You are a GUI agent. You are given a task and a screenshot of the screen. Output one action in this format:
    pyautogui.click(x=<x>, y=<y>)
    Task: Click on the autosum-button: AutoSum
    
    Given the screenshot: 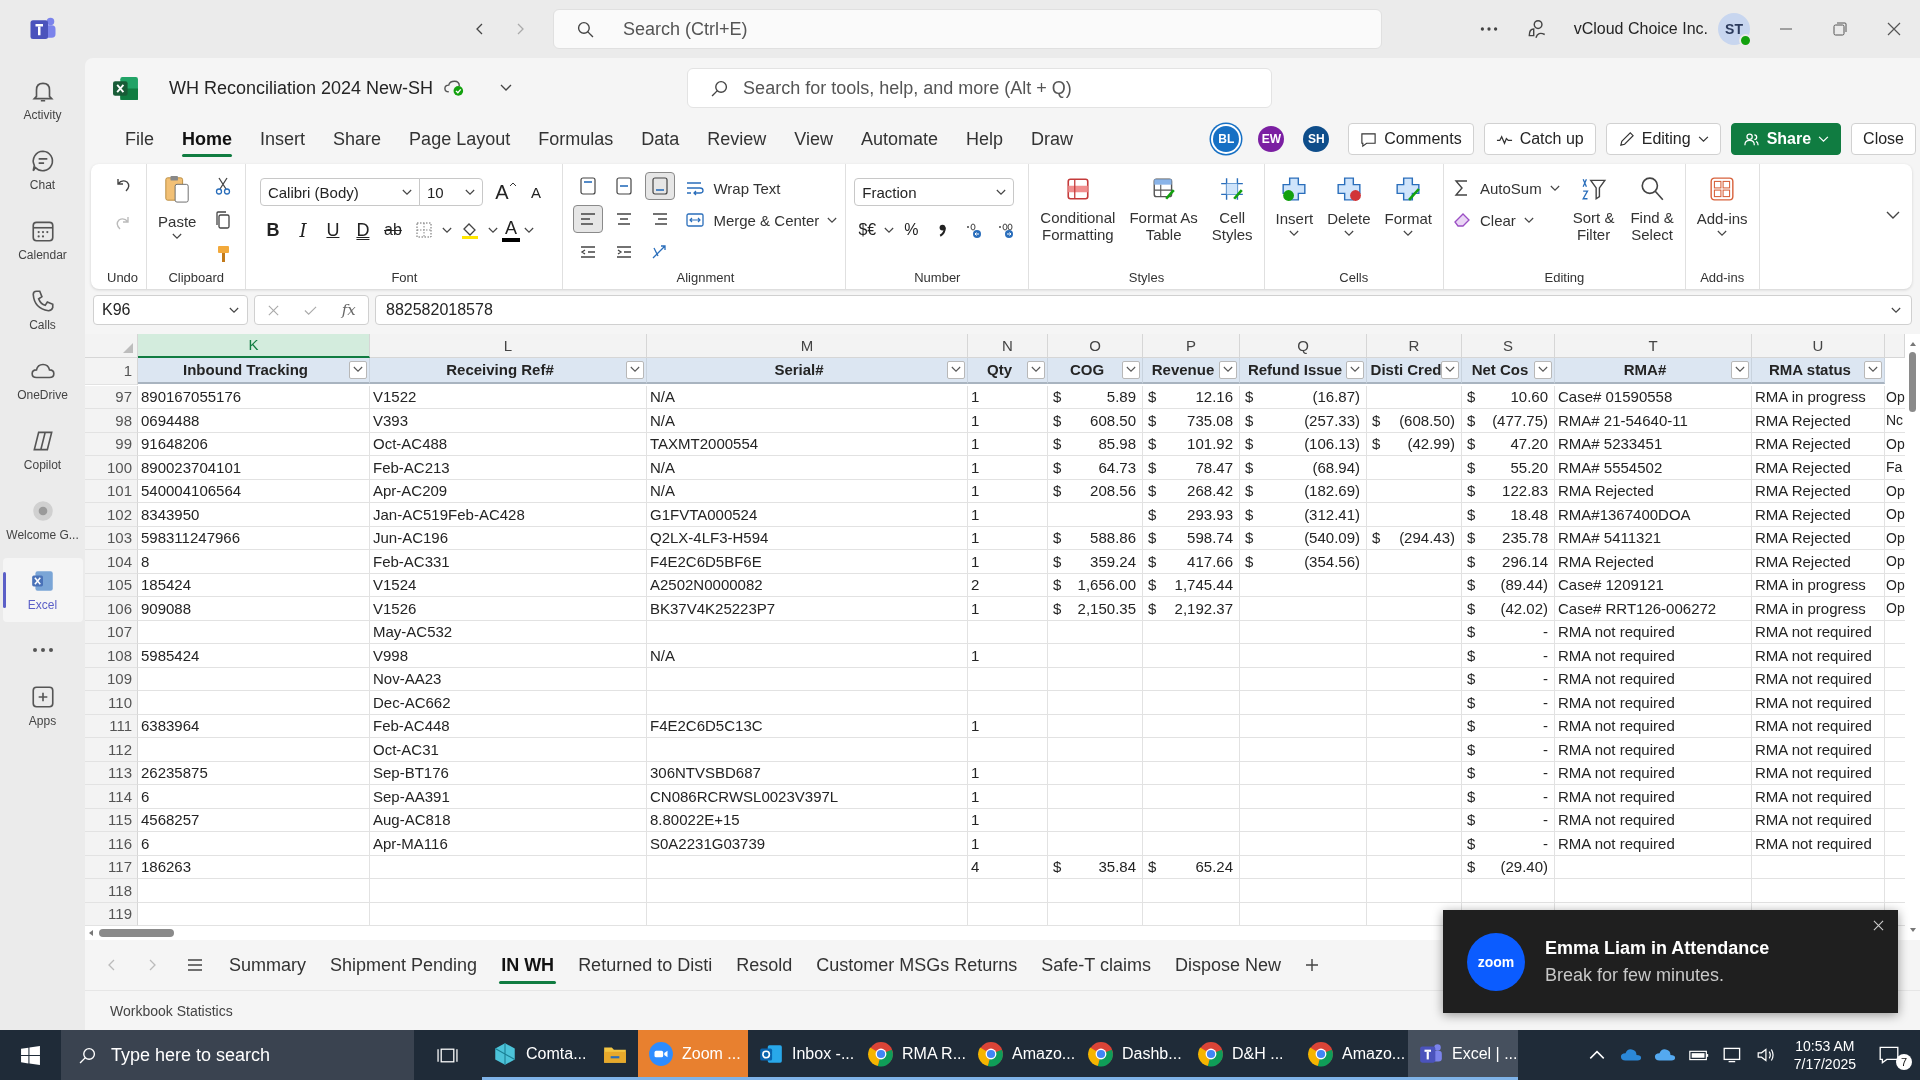 What is the action you would take?
    pyautogui.click(x=1506, y=188)
    